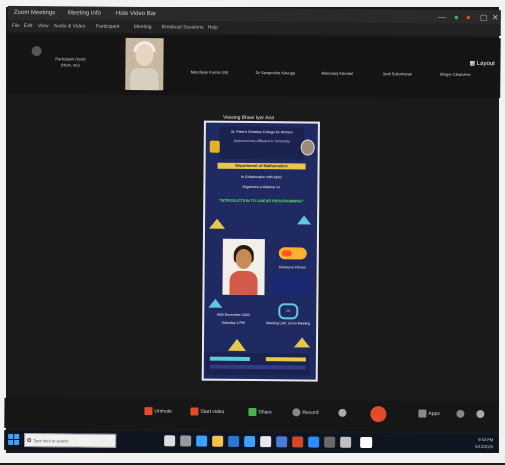  I want to click on participant-tile-4: Jyoti Sukumaran, so click(397, 73).